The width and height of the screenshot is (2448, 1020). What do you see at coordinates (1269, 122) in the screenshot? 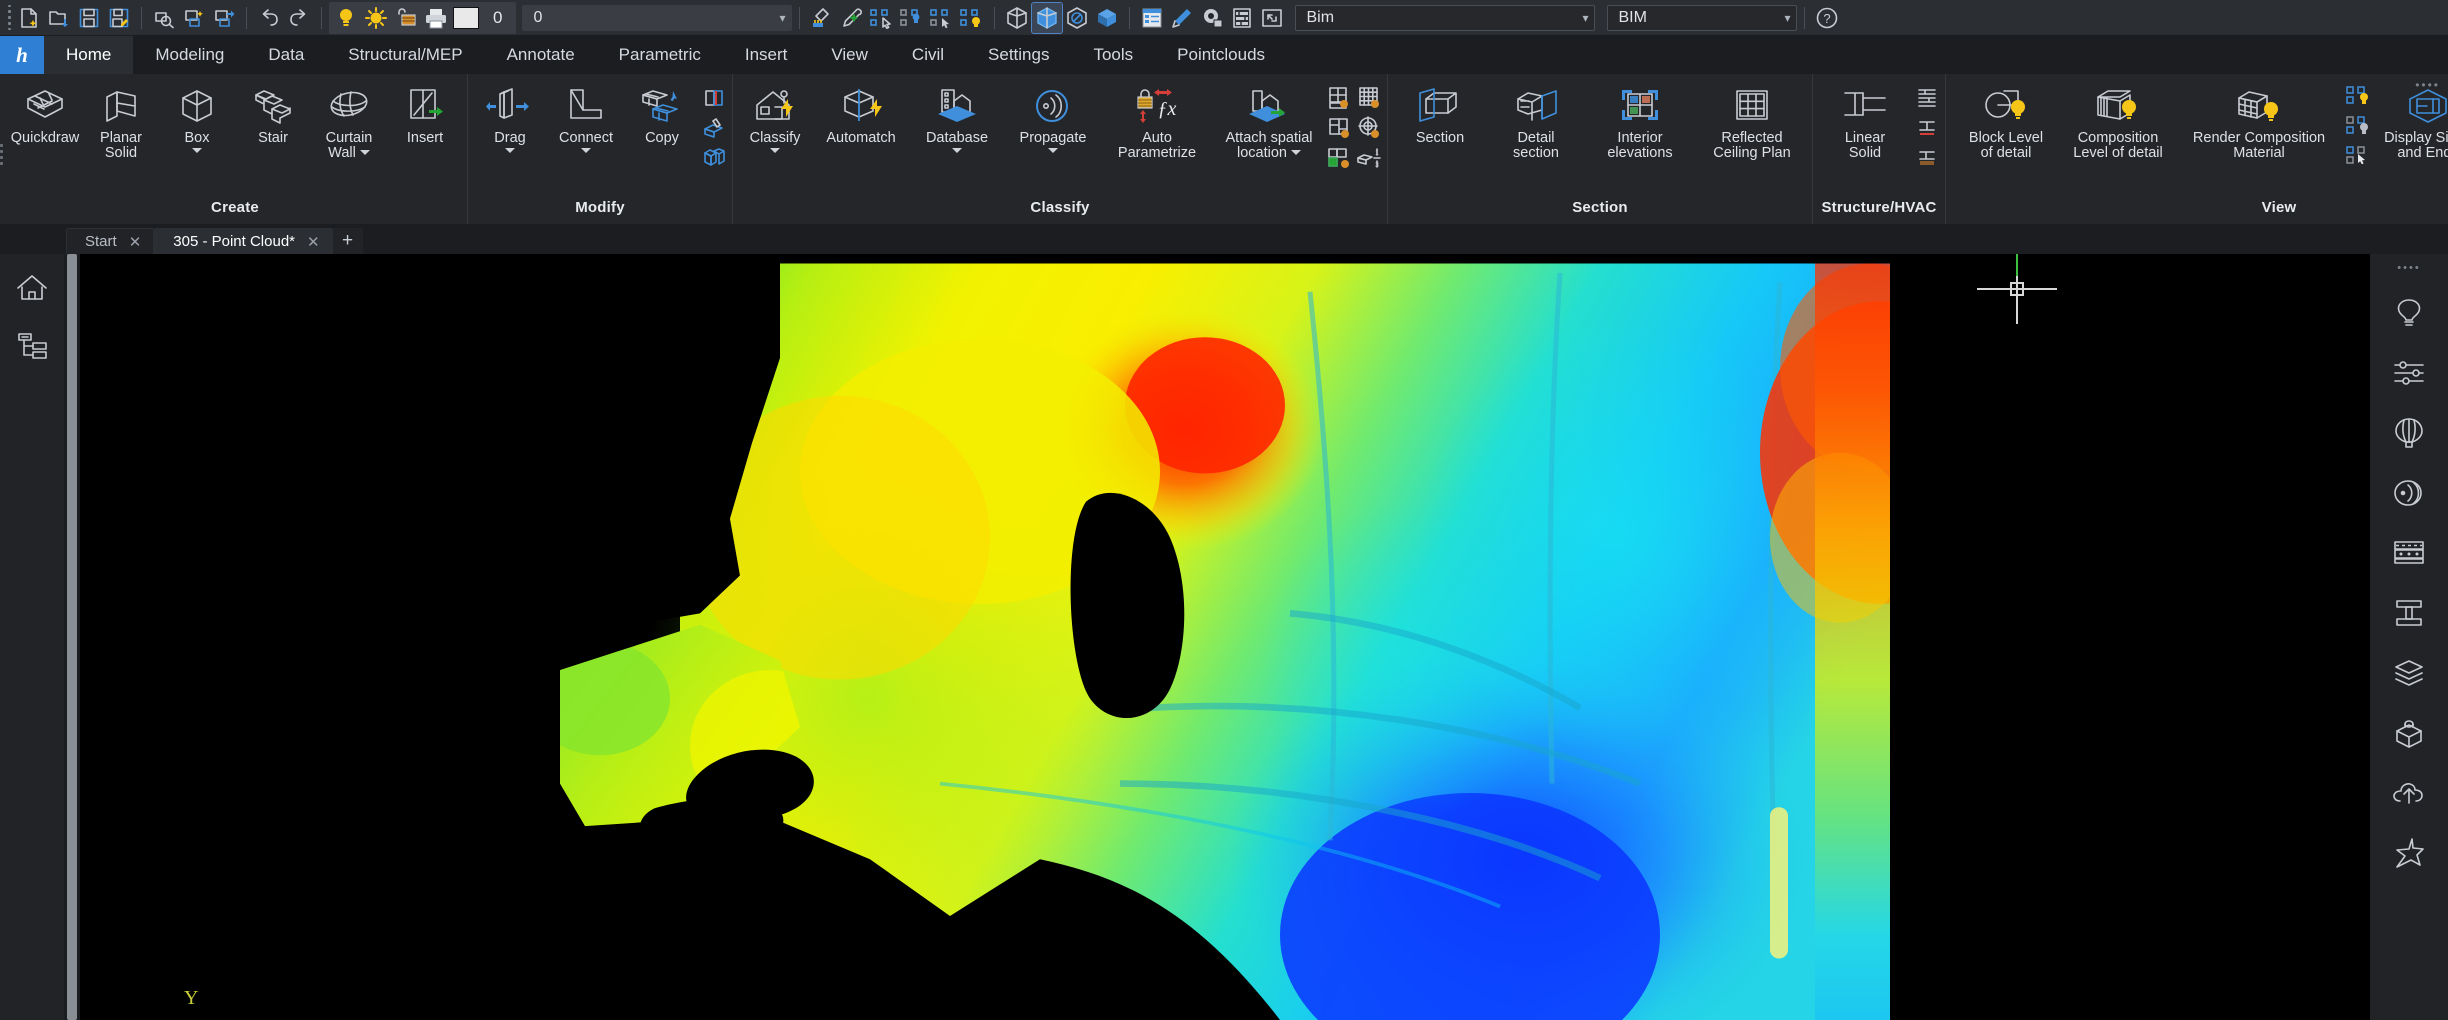
I see `attach-spatial-location-button: Attach spatial location` at bounding box center [1269, 122].